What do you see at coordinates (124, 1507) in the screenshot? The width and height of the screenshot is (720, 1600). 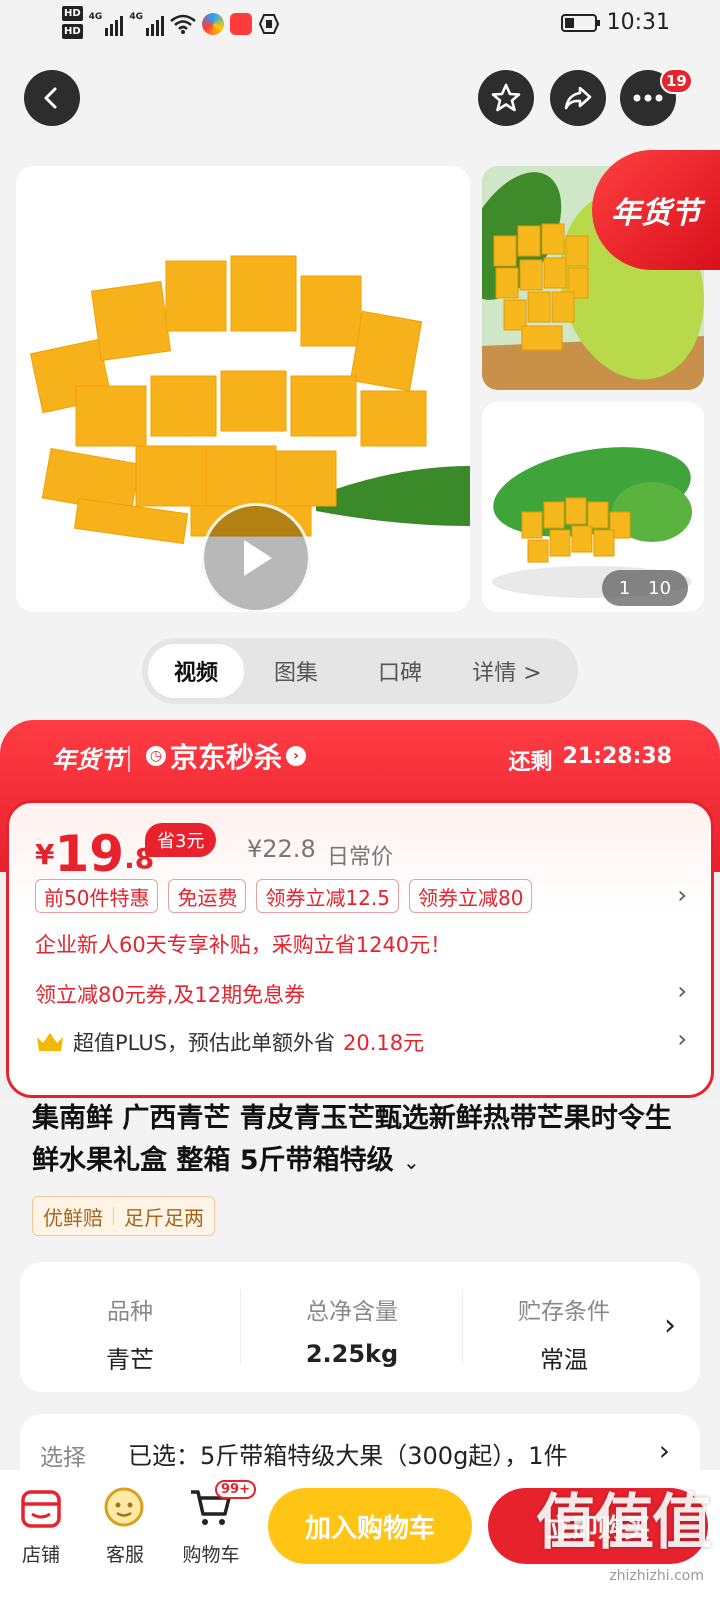 I see `service-icon` at bounding box center [124, 1507].